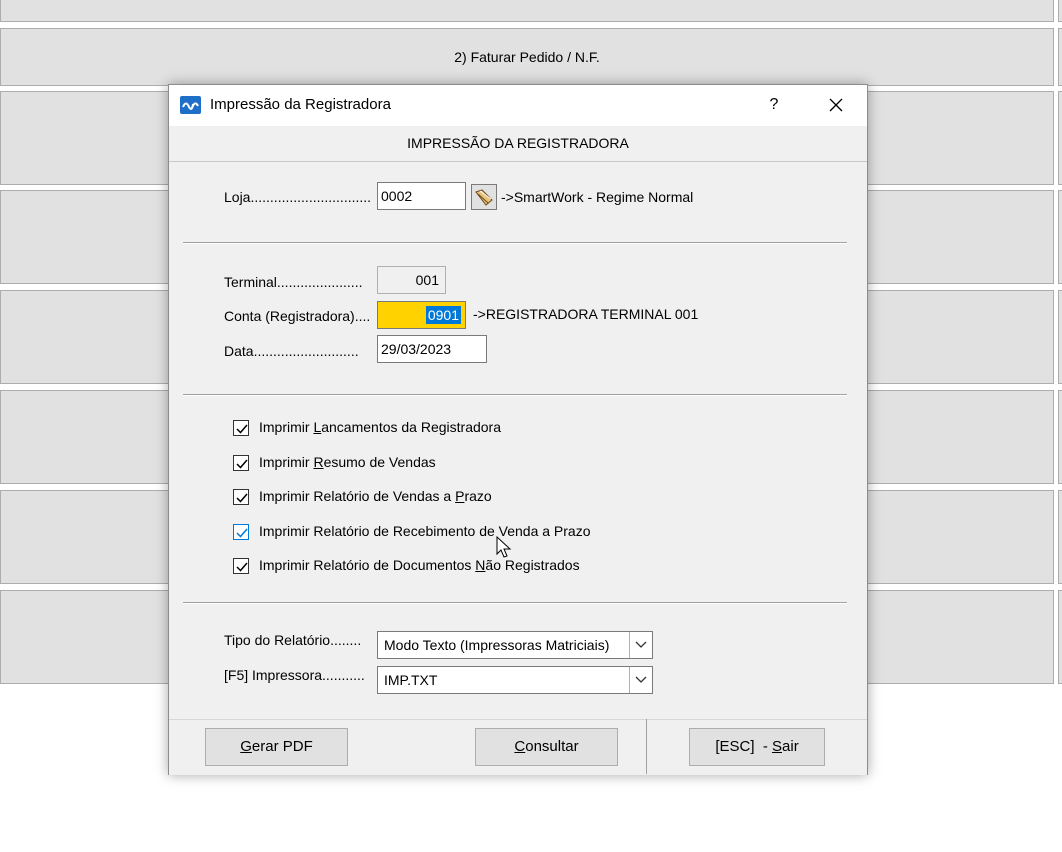 This screenshot has width=1062, height=852. What do you see at coordinates (375, 496) in the screenshot?
I see `checkbox-label: Imprimir Relatório de Vendas a Prazo` at bounding box center [375, 496].